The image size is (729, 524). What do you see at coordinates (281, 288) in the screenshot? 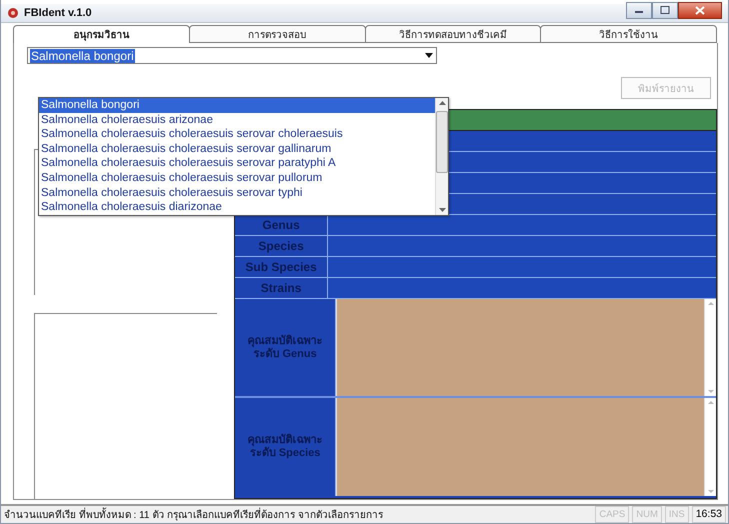
I see `row-label: Strains` at bounding box center [281, 288].